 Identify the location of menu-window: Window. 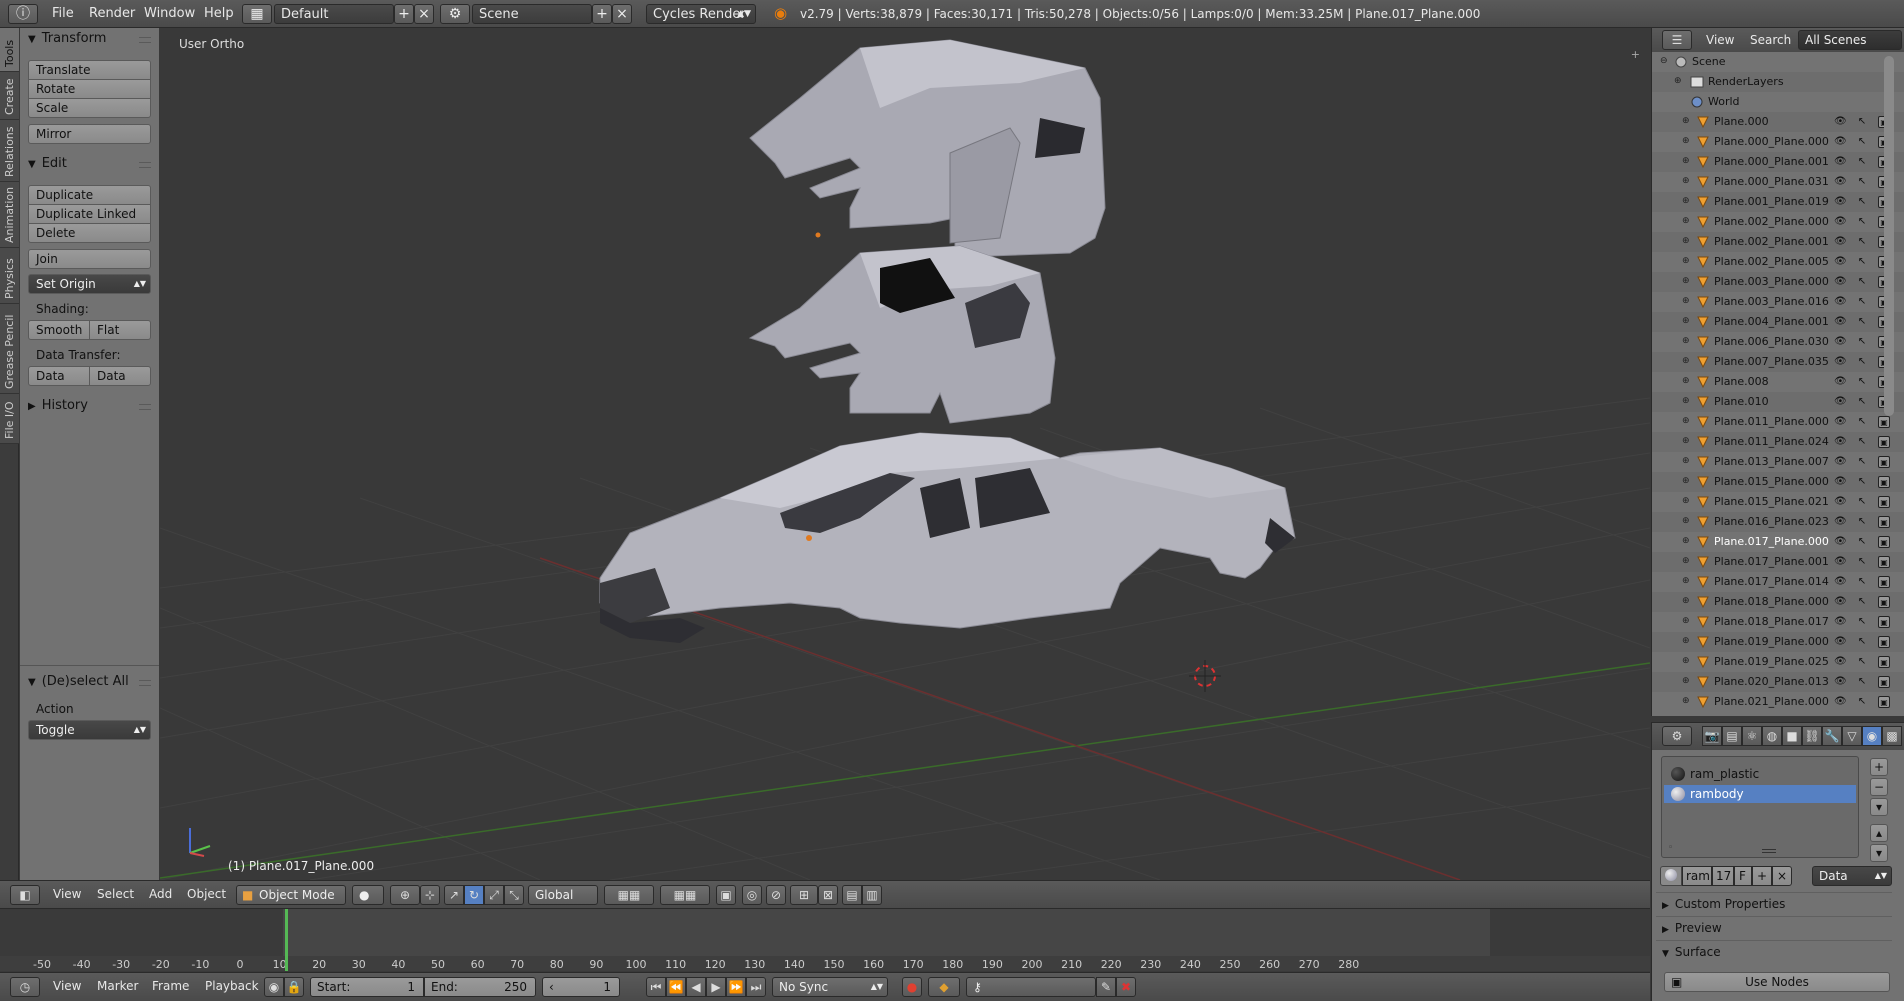
(169, 14).